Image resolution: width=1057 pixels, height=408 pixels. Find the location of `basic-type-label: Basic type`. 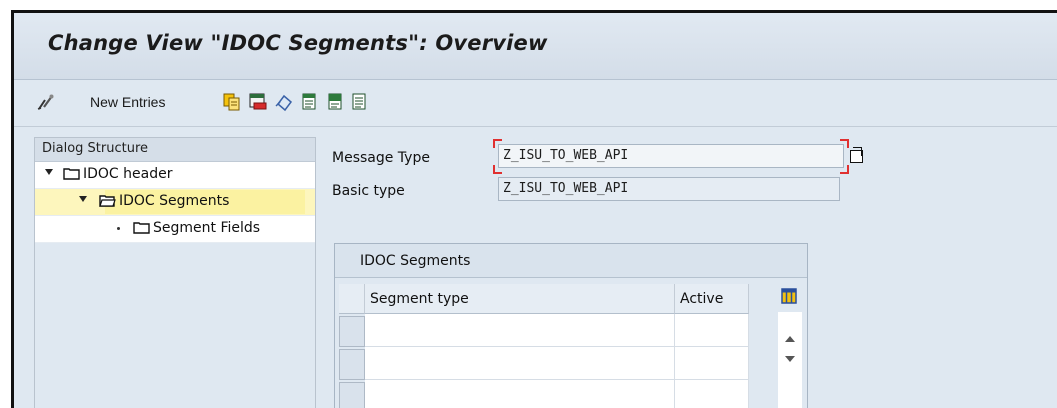

basic-type-label: Basic type is located at coordinates (368, 191).